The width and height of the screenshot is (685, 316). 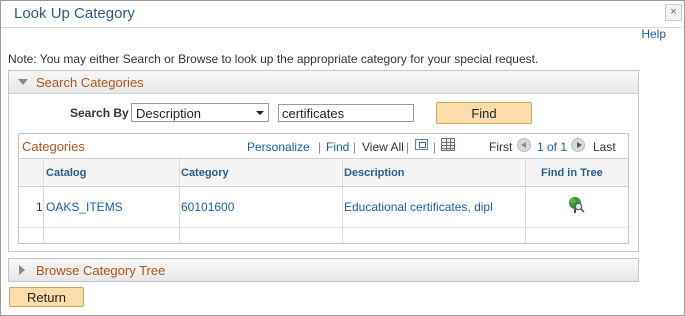 I want to click on row-number: 1, so click(x=39, y=207).